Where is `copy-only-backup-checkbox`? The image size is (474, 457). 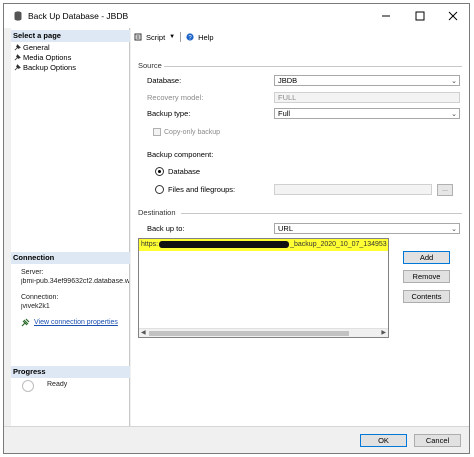
copy-only-backup-checkbox is located at coordinates (157, 132).